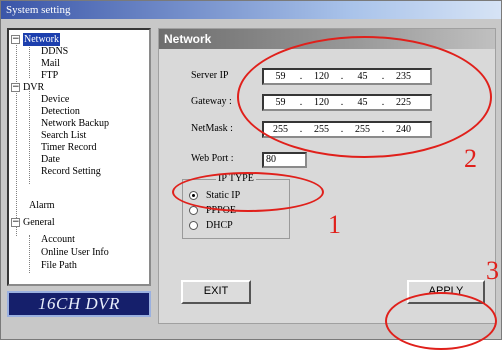 The height and width of the screenshot is (356, 502). I want to click on server-ip-label: Server IP, so click(210, 75).